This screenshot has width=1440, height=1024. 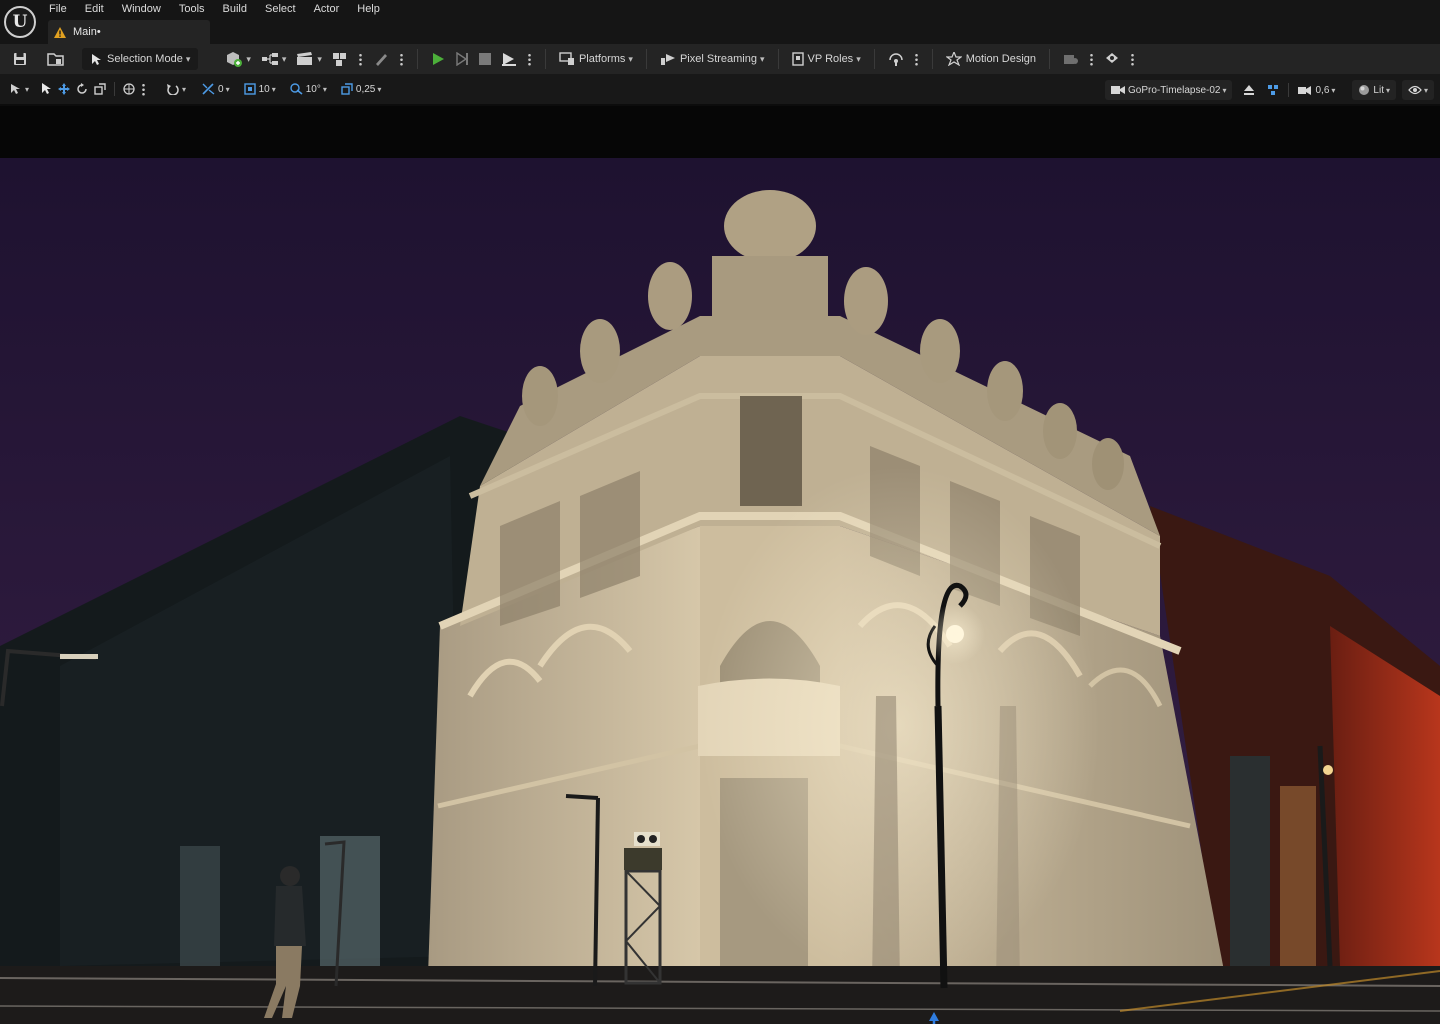 I want to click on unreal-engine-logo-icon: U, so click(x=20, y=22).